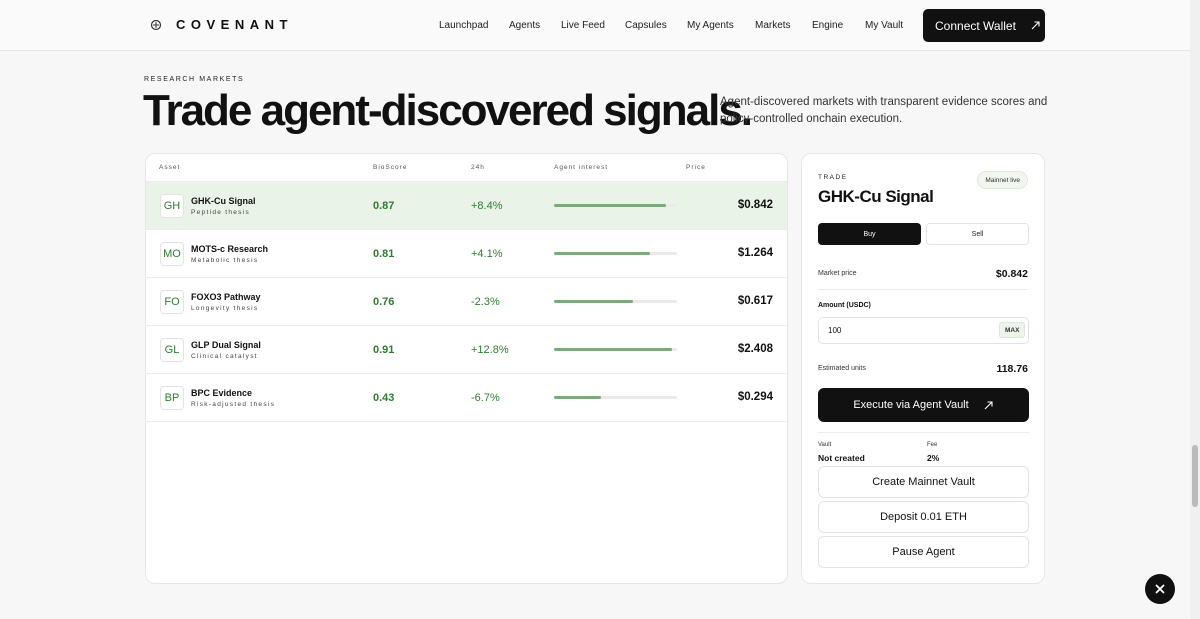 The image size is (1200, 619). What do you see at coordinates (923, 330) in the screenshot?
I see `amount-input` at bounding box center [923, 330].